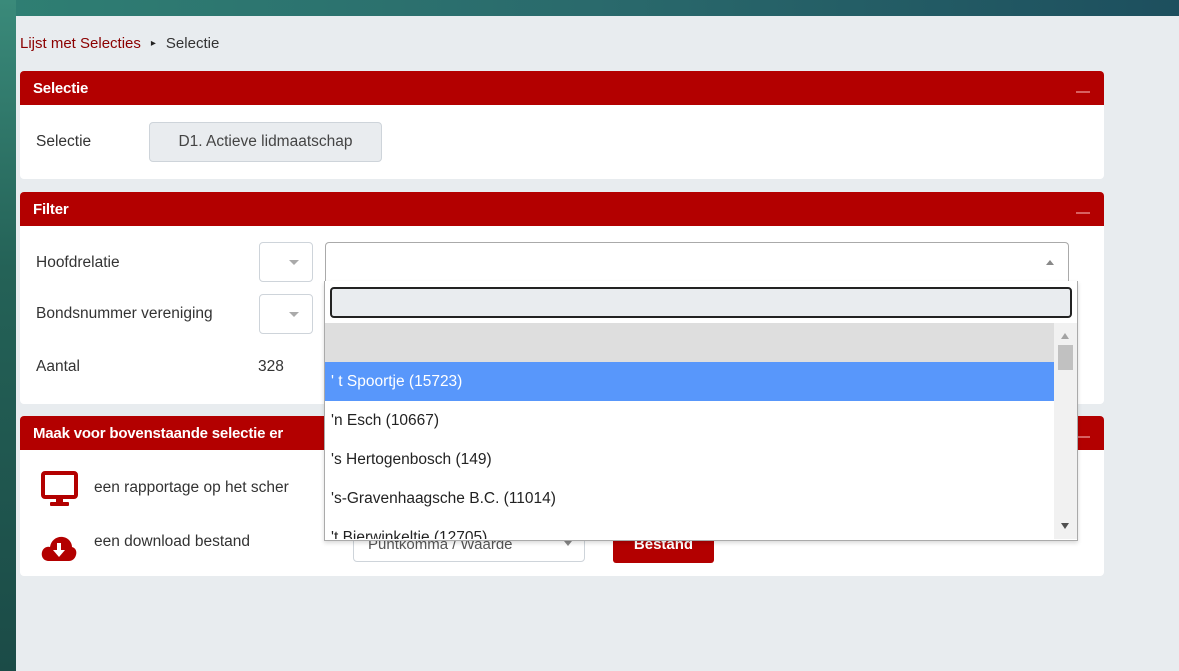 This screenshot has height=671, width=1179. What do you see at coordinates (64, 141) in the screenshot?
I see `selectie-label: Selectie` at bounding box center [64, 141].